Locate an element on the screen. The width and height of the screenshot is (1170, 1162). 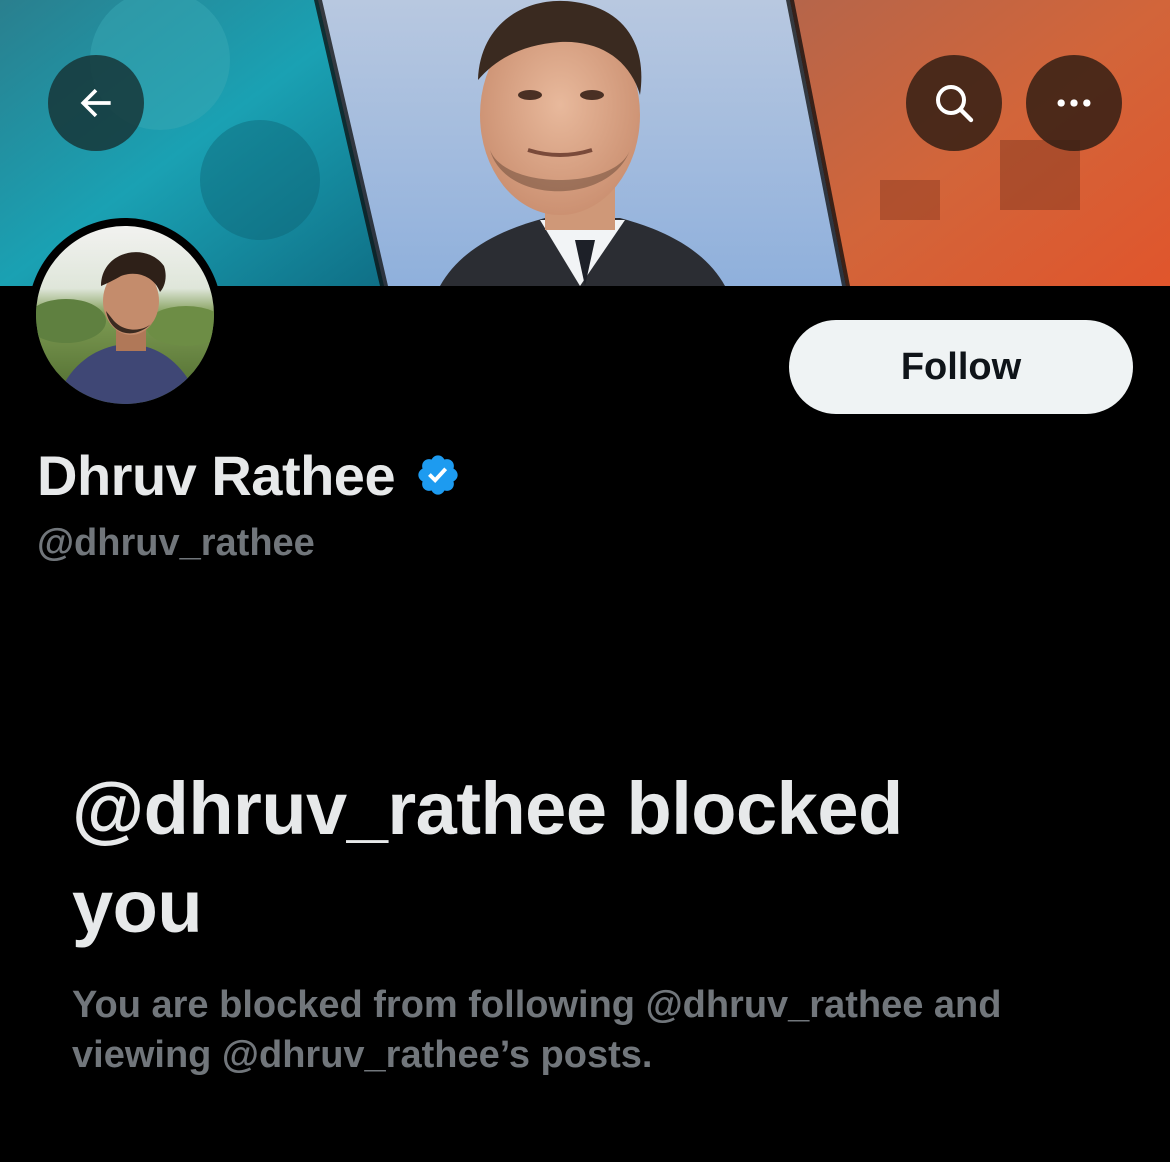
follow-button: Follow is located at coordinates (961, 367).